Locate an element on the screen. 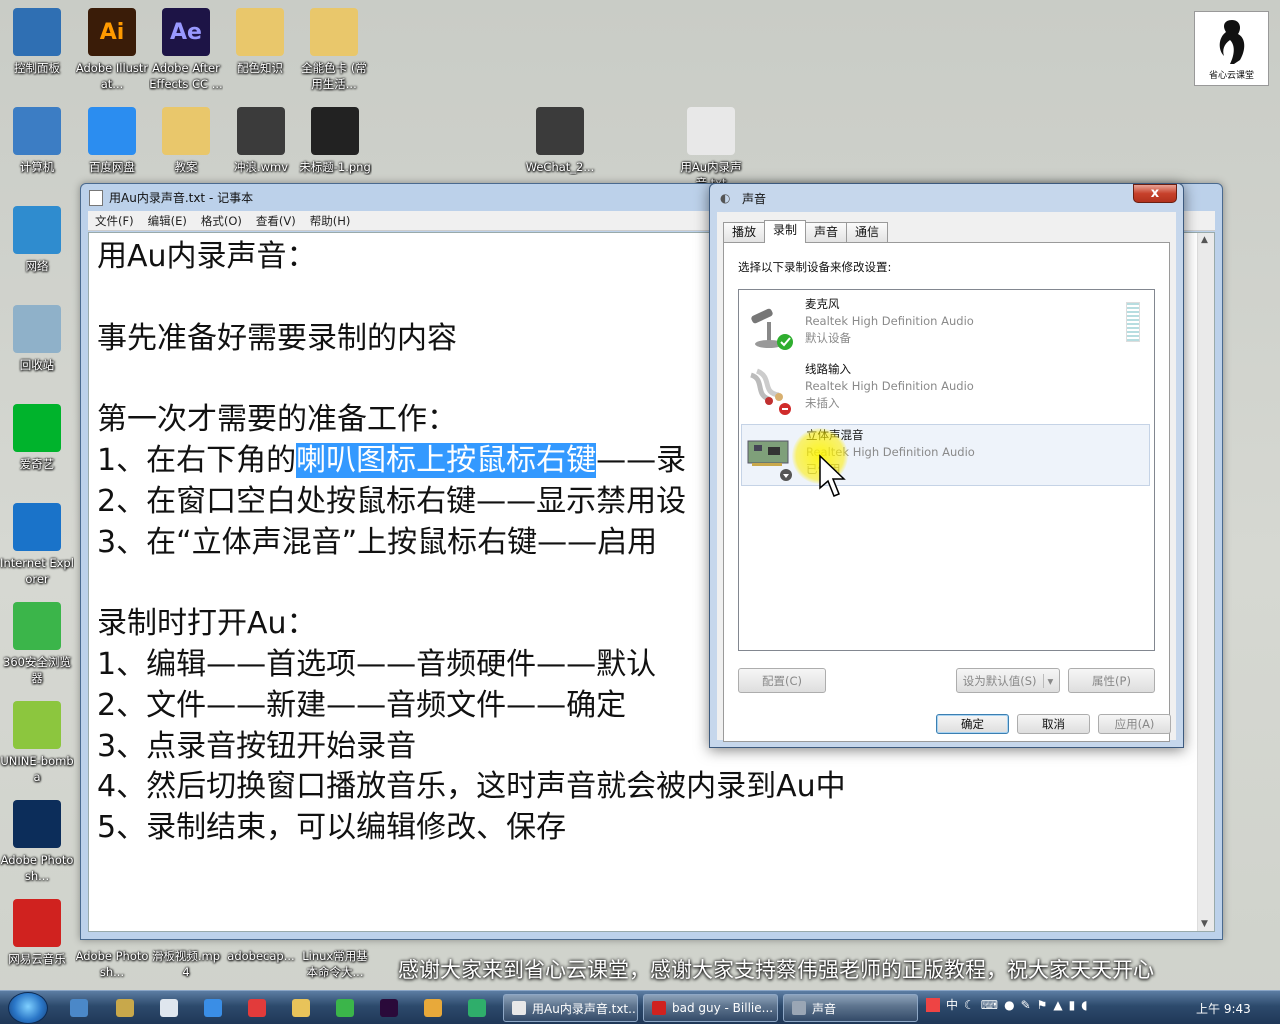 The height and width of the screenshot is (1024, 1280). notepad-line-text: 3、点录音按钮开始录音 is located at coordinates (257, 746).